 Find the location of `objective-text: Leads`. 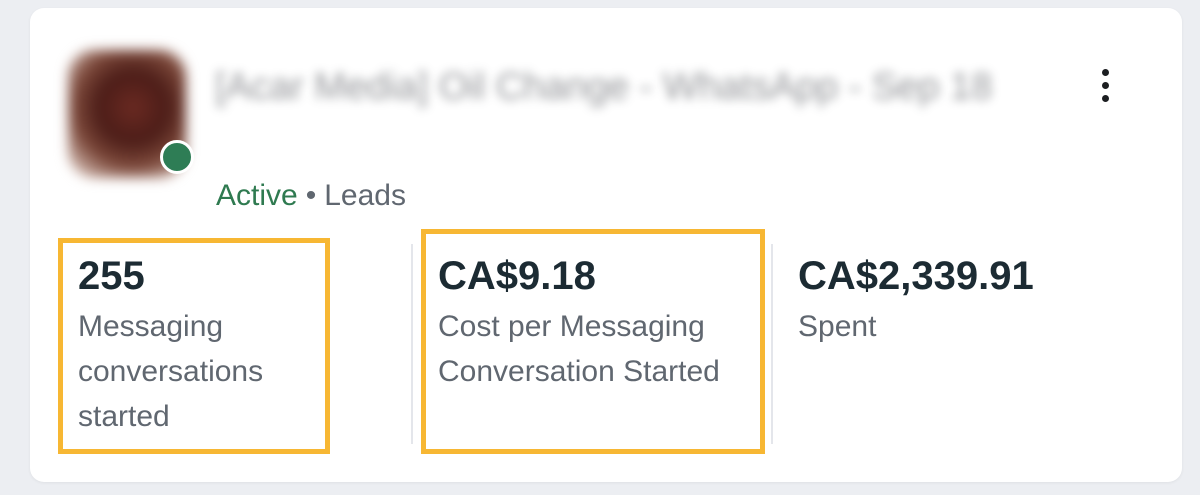

objective-text: Leads is located at coordinates (365, 195).